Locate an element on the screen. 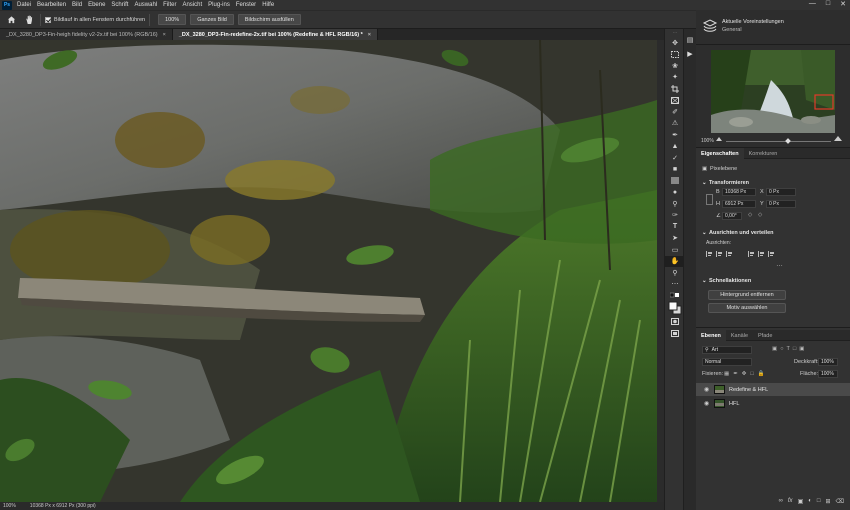  hand-tool-icon: ✋ is located at coordinates (675, 261).